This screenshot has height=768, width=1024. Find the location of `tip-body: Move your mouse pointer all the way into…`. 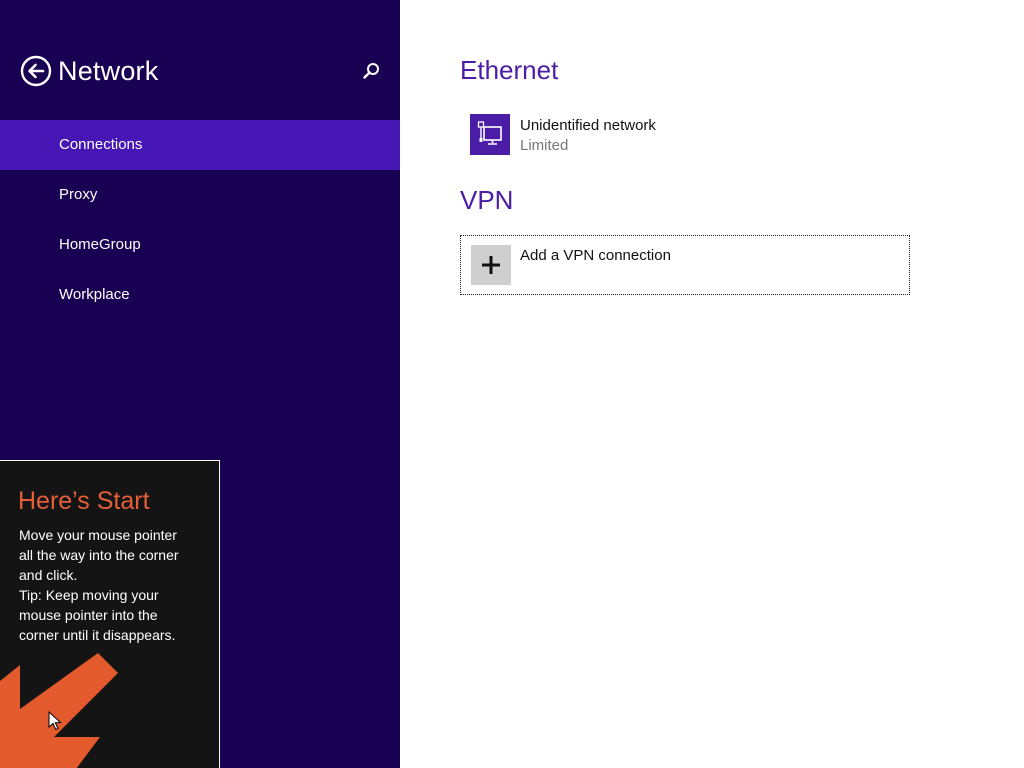

tip-body: Move your mouse pointer all the way into… is located at coordinates (114, 585).